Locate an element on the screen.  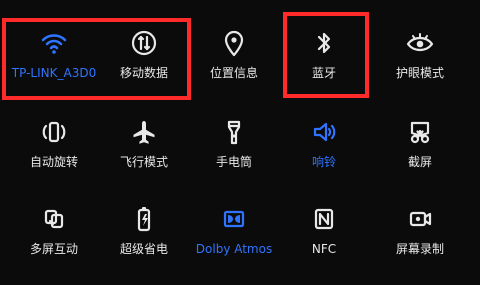
tile-screen-record: 屏幕录制 is located at coordinates (420, 244).